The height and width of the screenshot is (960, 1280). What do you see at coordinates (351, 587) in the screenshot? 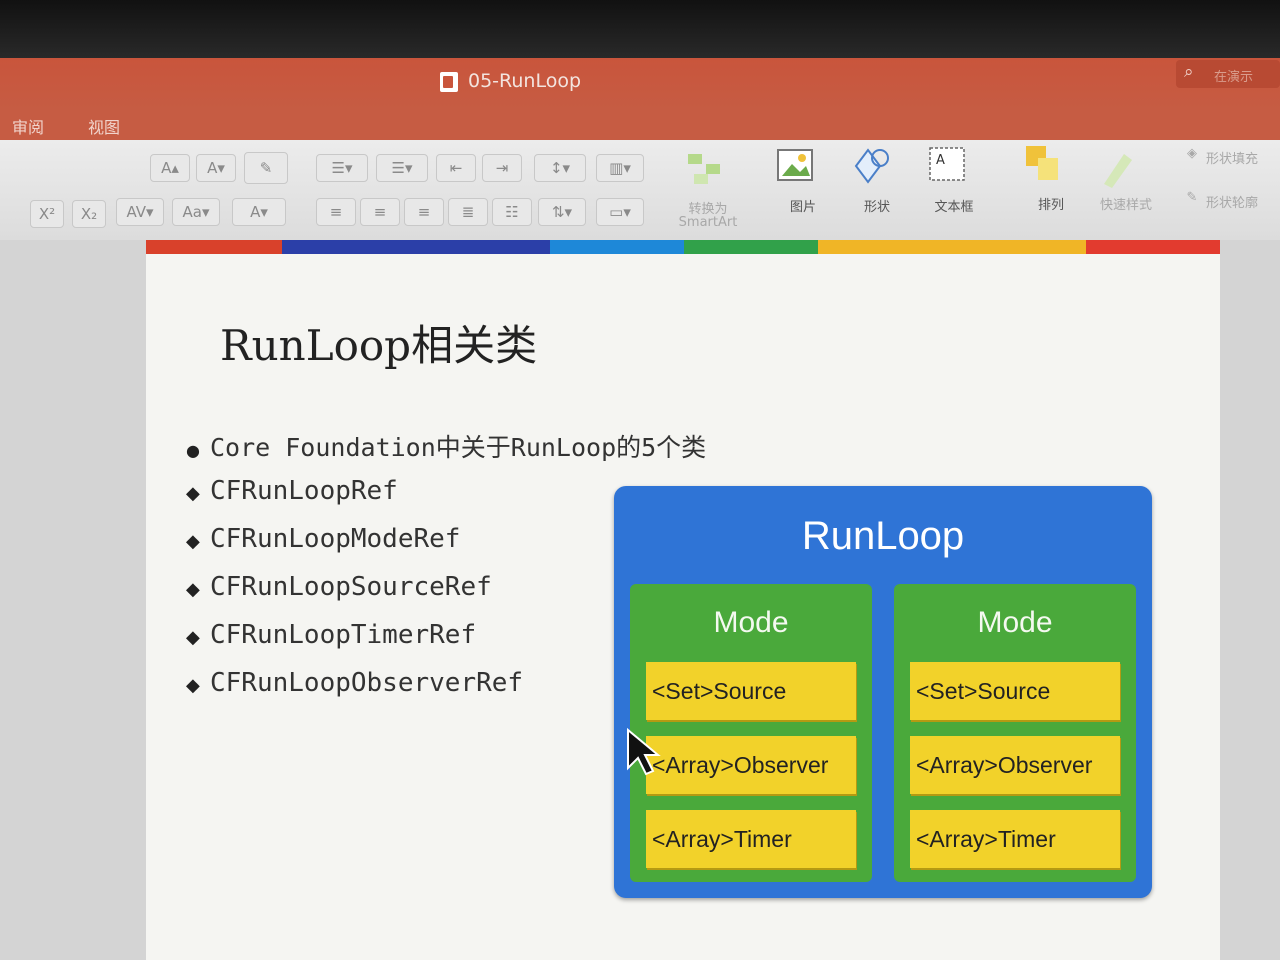
I see `bullet-text: CFRunLoopSourceRef` at bounding box center [351, 587].